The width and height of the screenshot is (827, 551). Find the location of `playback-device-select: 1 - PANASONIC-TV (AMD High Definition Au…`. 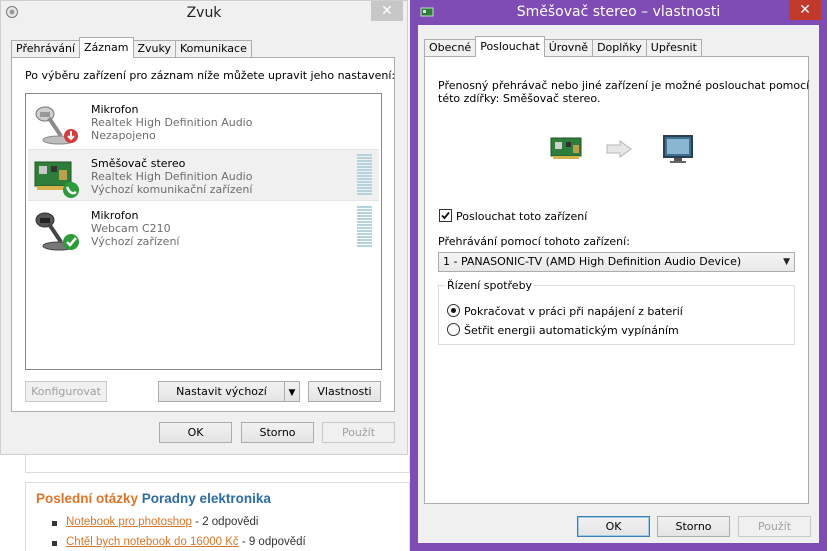

playback-device-select: 1 - PANASONIC-TV (AMD High Definition Au… is located at coordinates (616, 262).